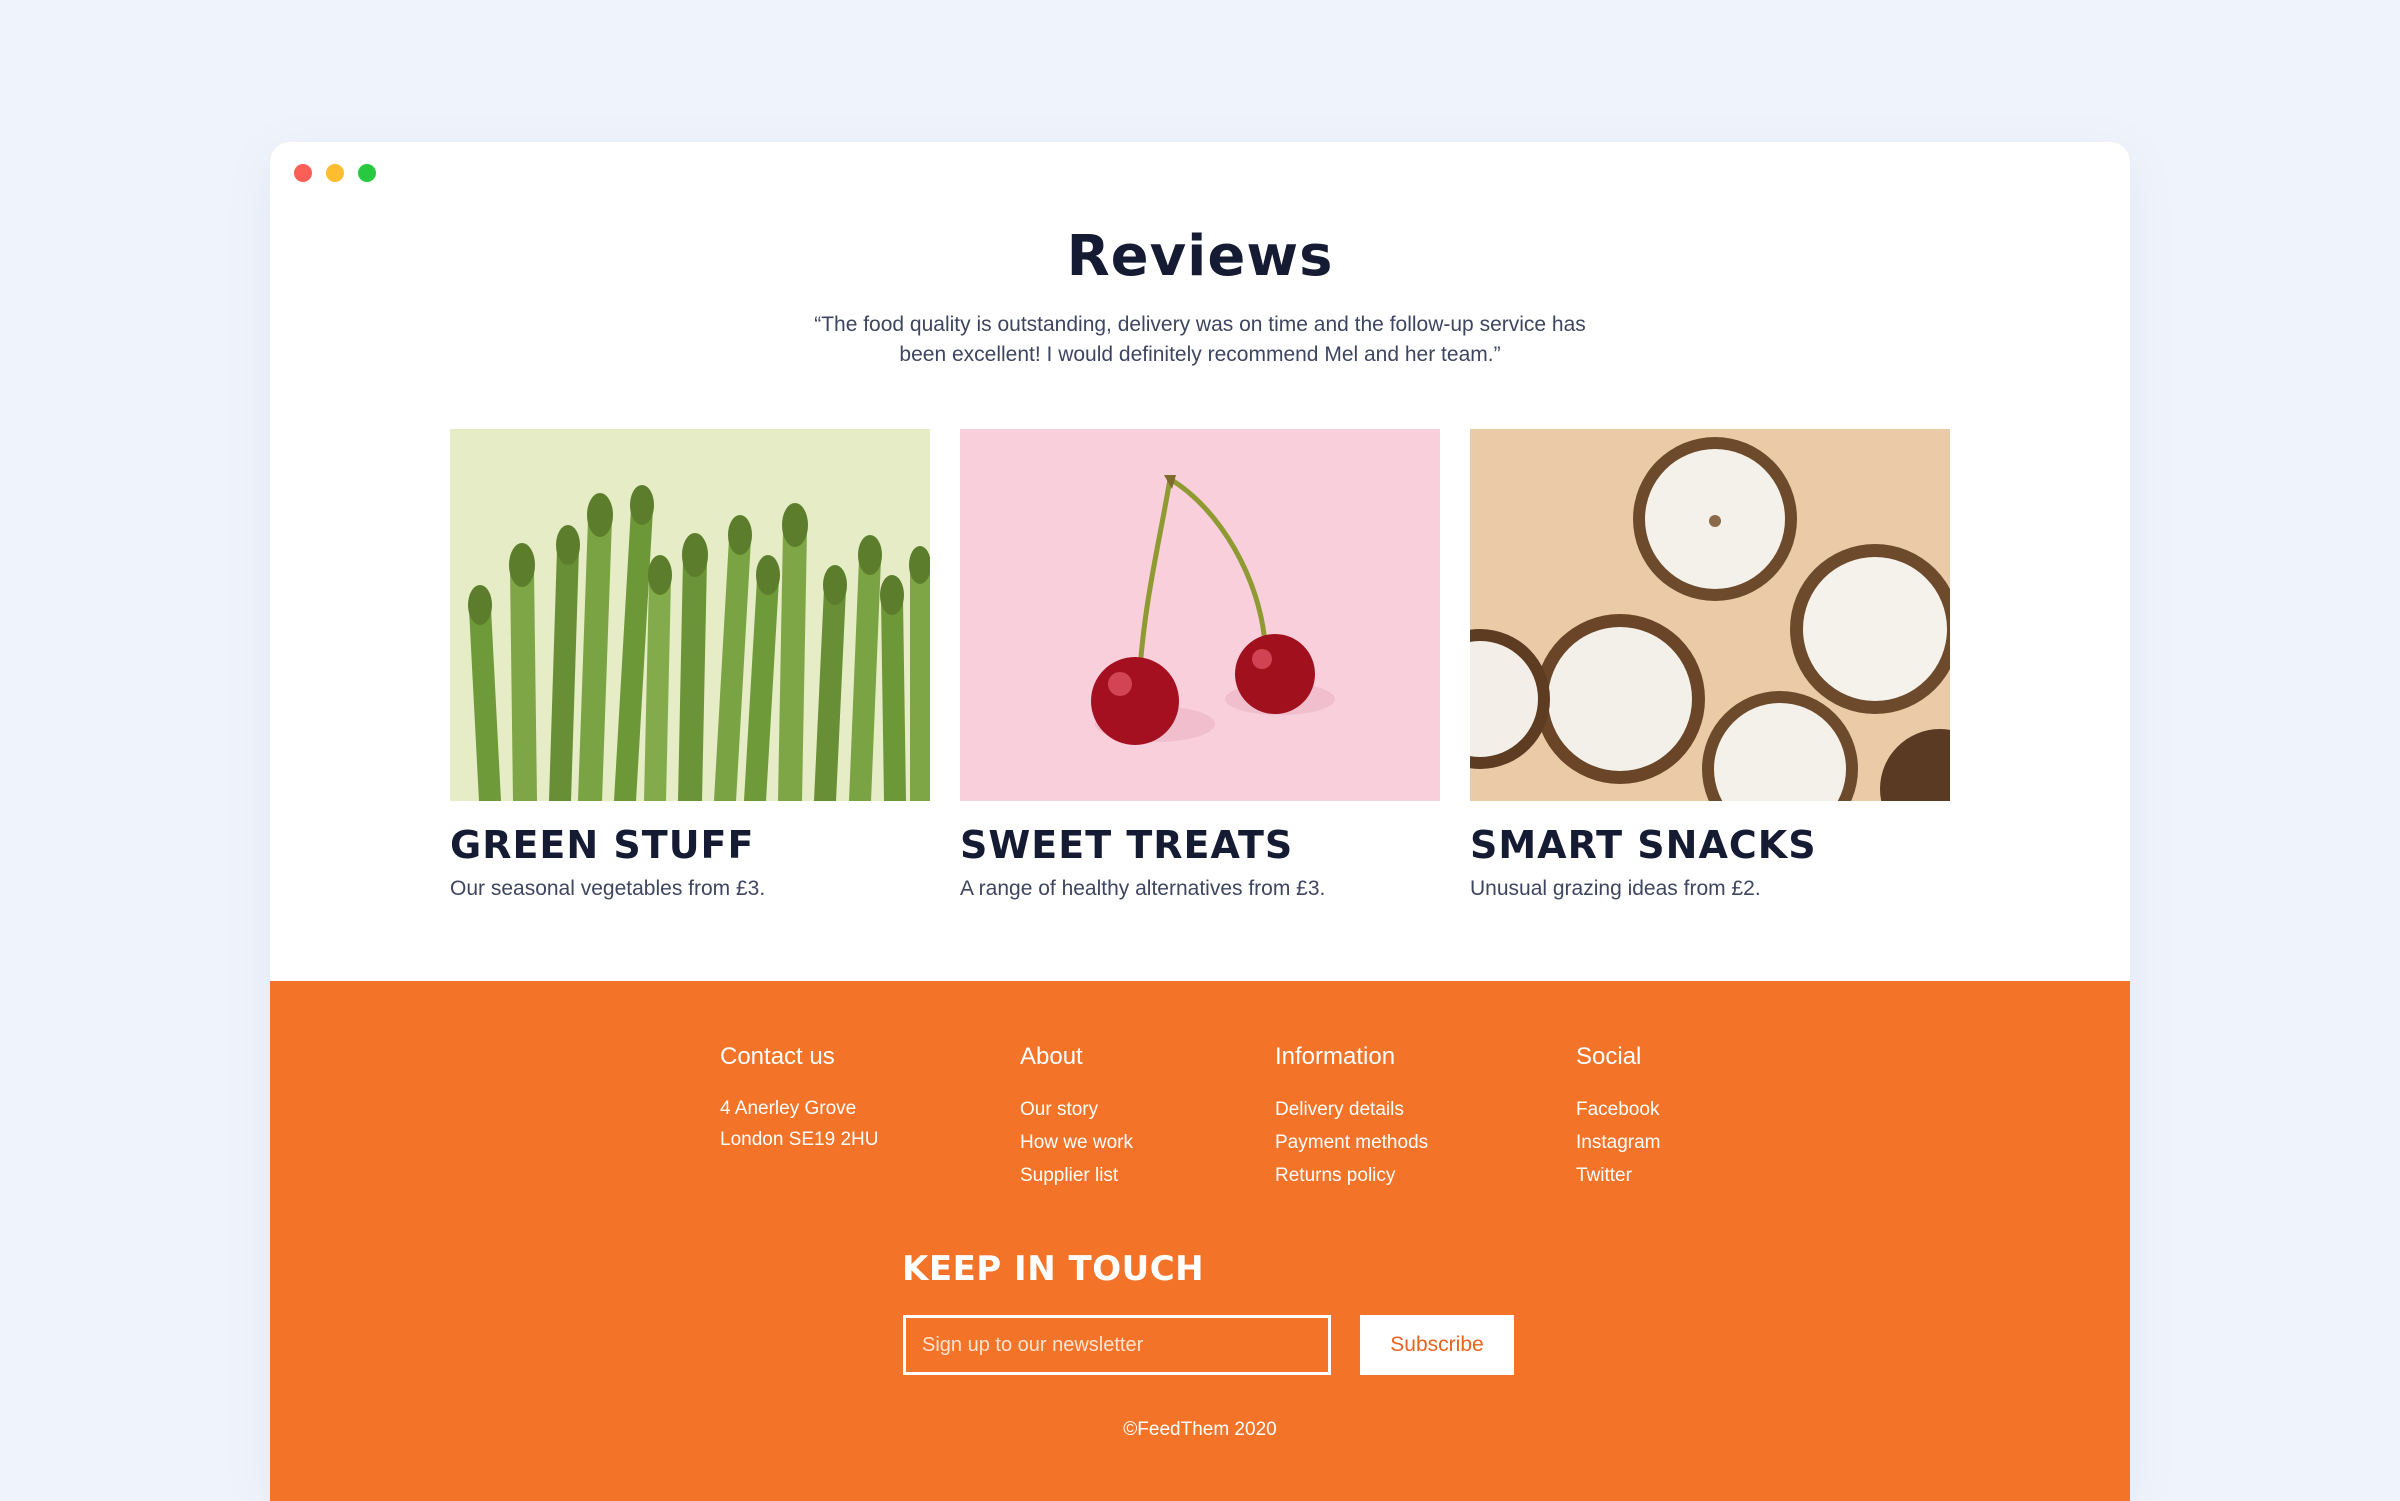 This screenshot has height=1501, width=2400. What do you see at coordinates (602, 845) in the screenshot?
I see `card-title: GREEN STUFF` at bounding box center [602, 845].